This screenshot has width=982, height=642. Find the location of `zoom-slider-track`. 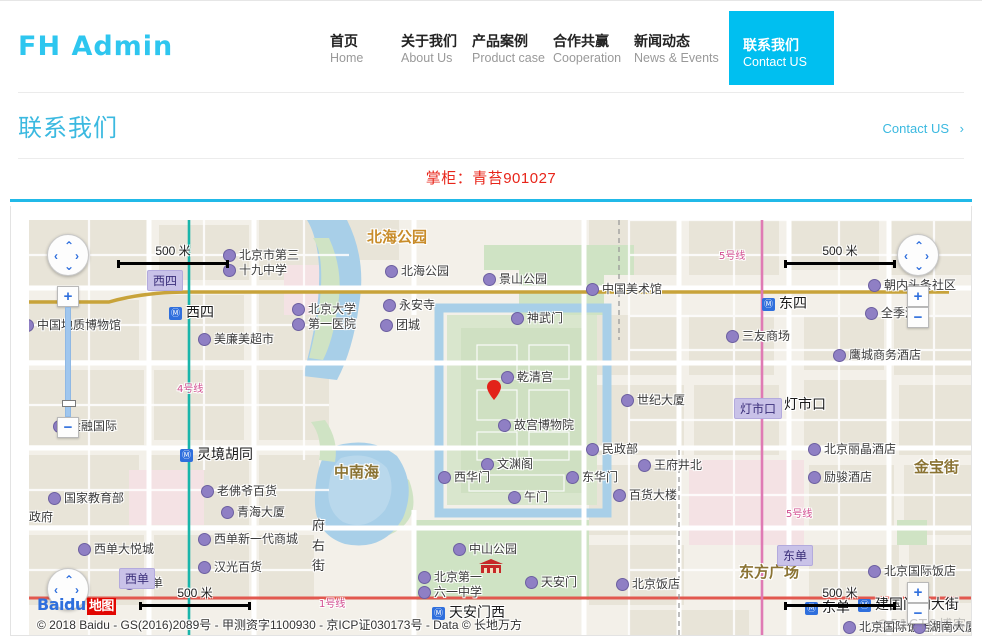

zoom-slider-track is located at coordinates (69, 362).